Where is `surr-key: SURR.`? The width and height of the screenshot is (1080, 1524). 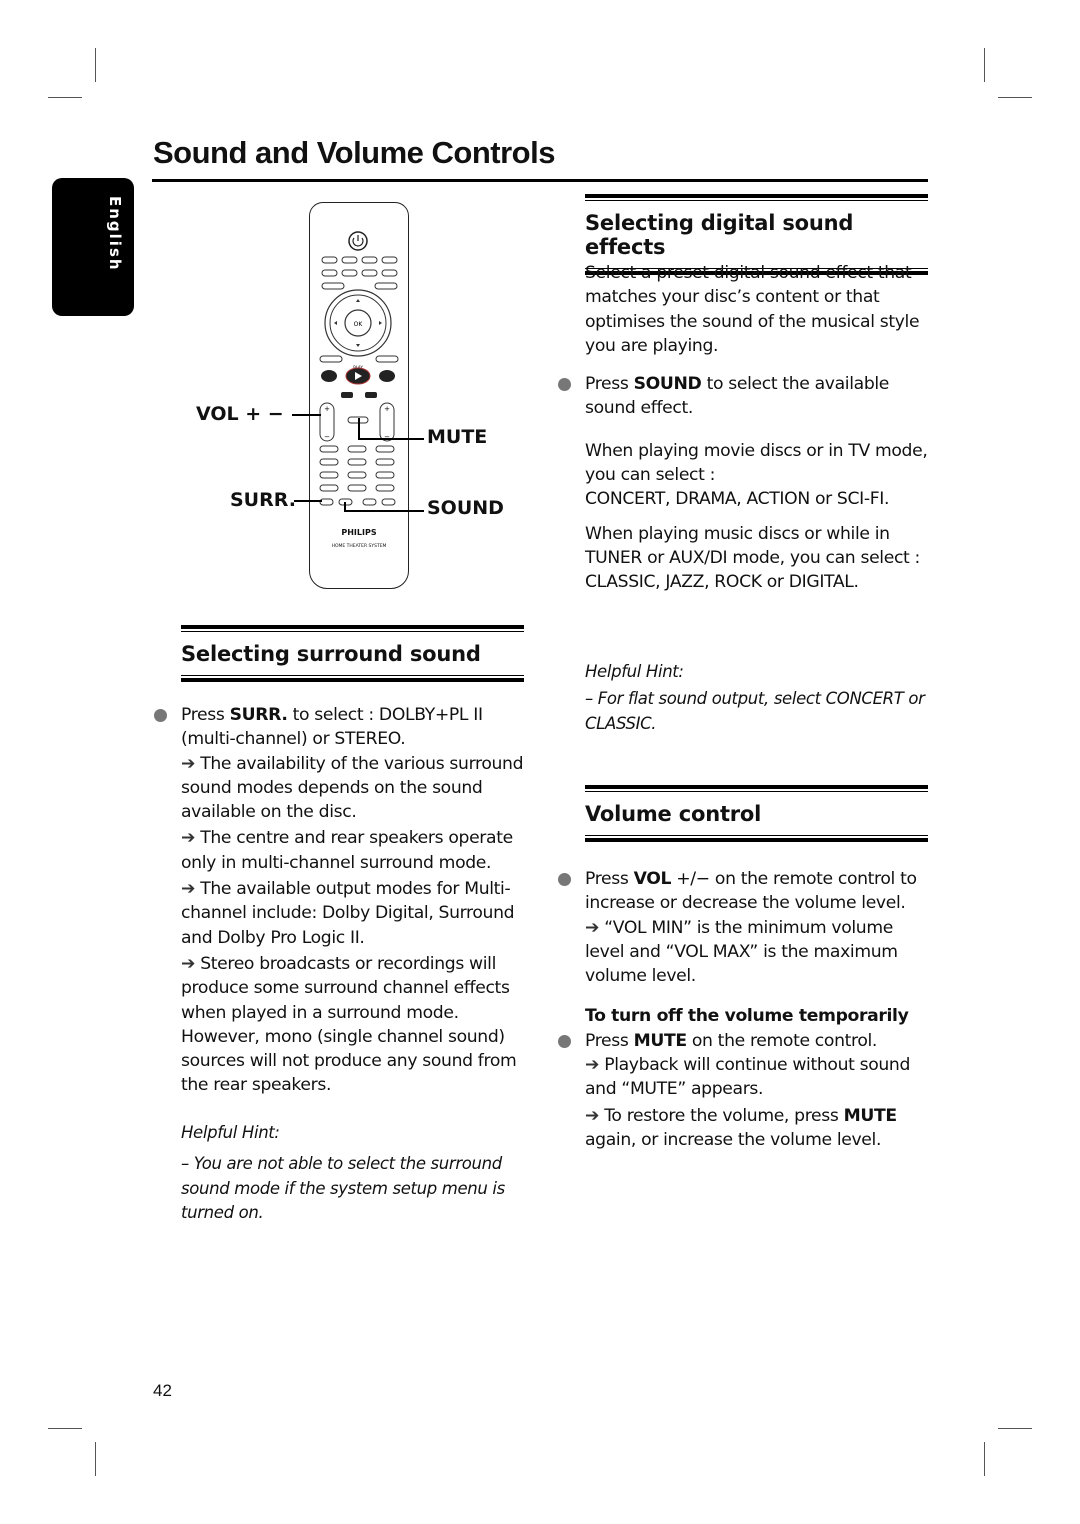
surr-key: SURR. is located at coordinates (258, 715).